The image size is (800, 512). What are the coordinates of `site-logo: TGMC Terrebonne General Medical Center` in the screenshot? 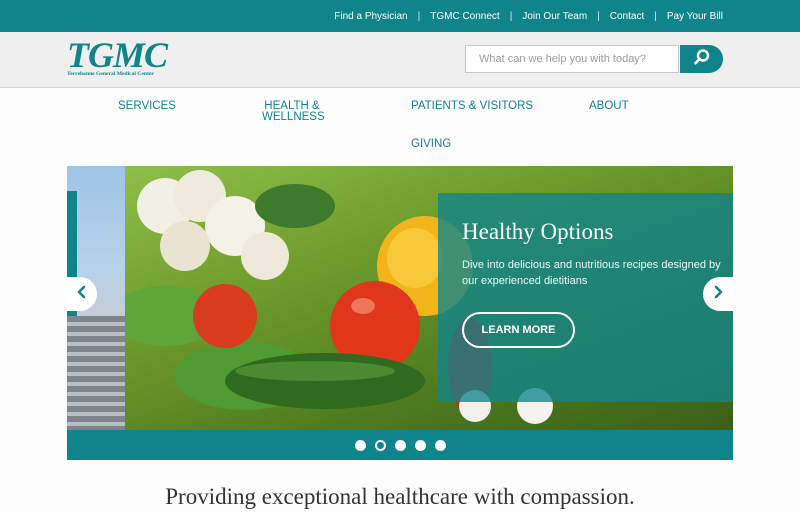 It's located at (127, 56).